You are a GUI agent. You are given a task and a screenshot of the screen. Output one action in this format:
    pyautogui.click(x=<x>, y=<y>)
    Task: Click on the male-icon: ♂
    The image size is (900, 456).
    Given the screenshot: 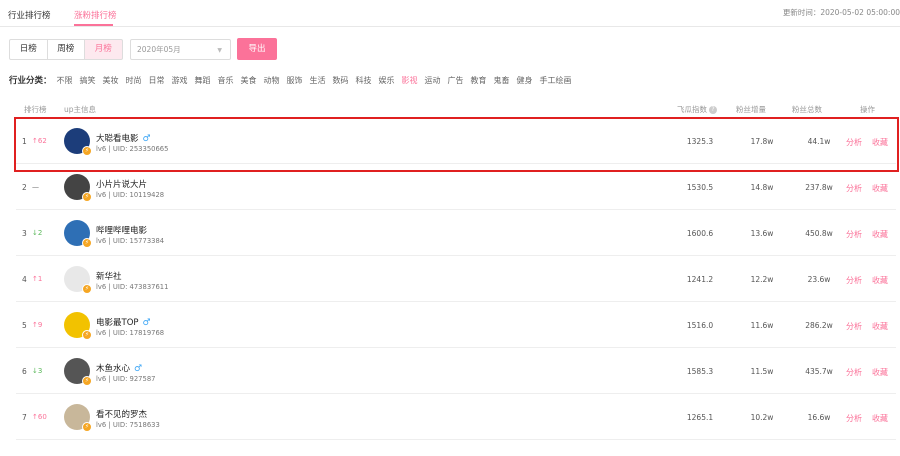 What is the action you would take?
    pyautogui.click(x=138, y=369)
    